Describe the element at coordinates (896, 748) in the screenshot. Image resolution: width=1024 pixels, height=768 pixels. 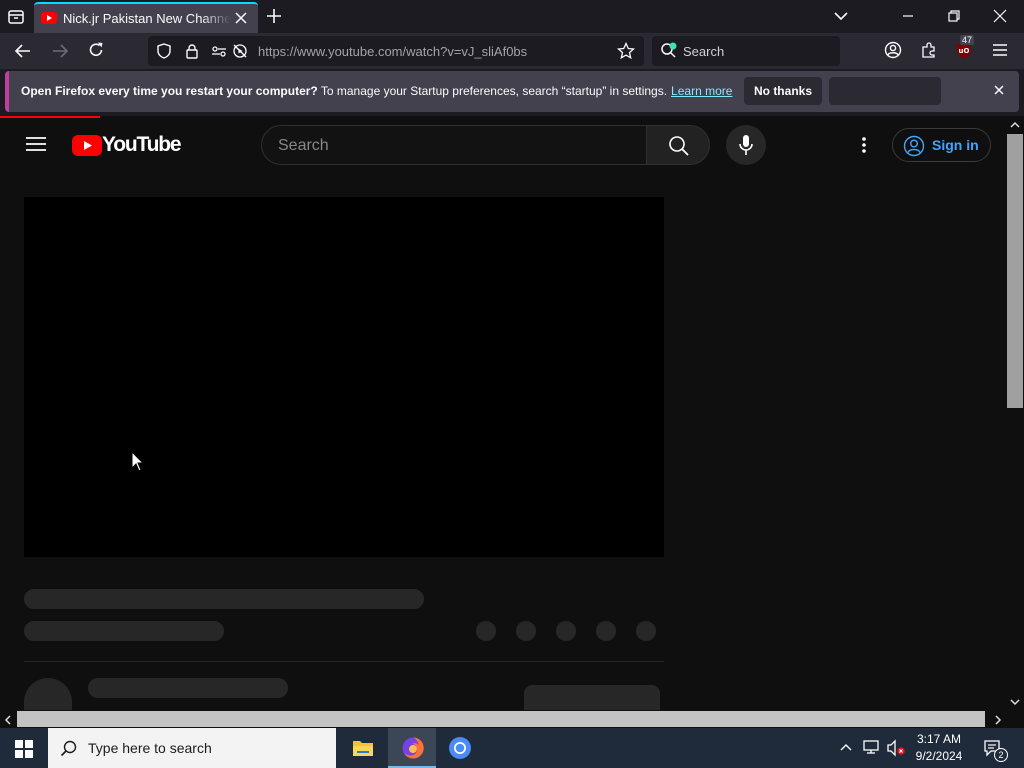
I see `volume-muted-icon` at that location.